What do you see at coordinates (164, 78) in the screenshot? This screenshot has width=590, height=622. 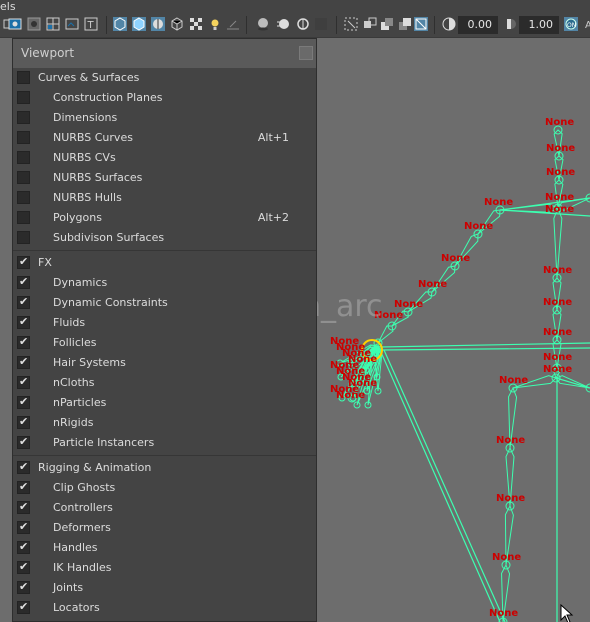 I see `group-row: Curves & Surfaces` at bounding box center [164, 78].